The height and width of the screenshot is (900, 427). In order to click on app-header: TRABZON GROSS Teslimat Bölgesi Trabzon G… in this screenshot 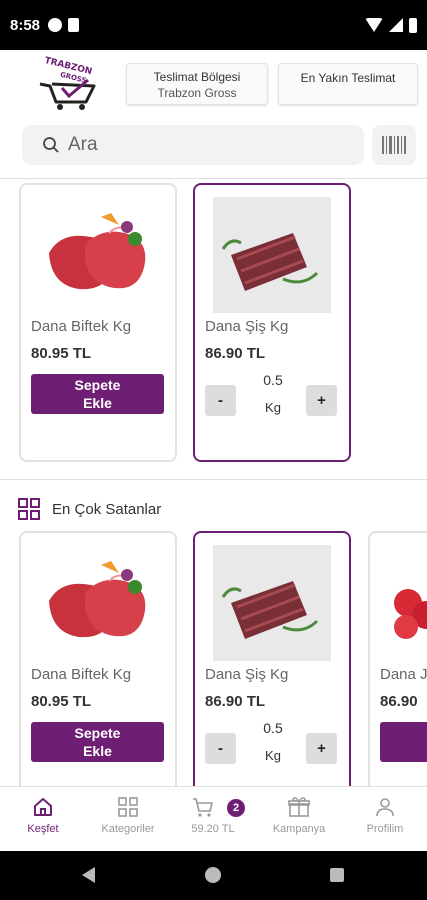, I will do `click(213, 114)`.